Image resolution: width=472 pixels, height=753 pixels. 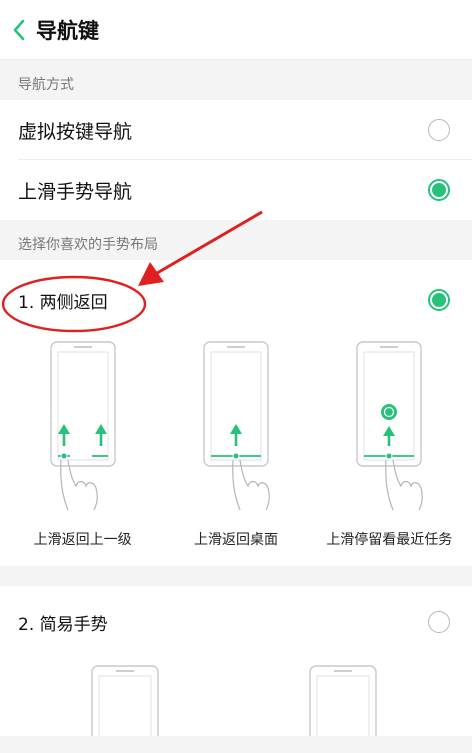 What do you see at coordinates (235, 540) in the screenshot?
I see `illustration-caption: 上滑返回桌面` at bounding box center [235, 540].